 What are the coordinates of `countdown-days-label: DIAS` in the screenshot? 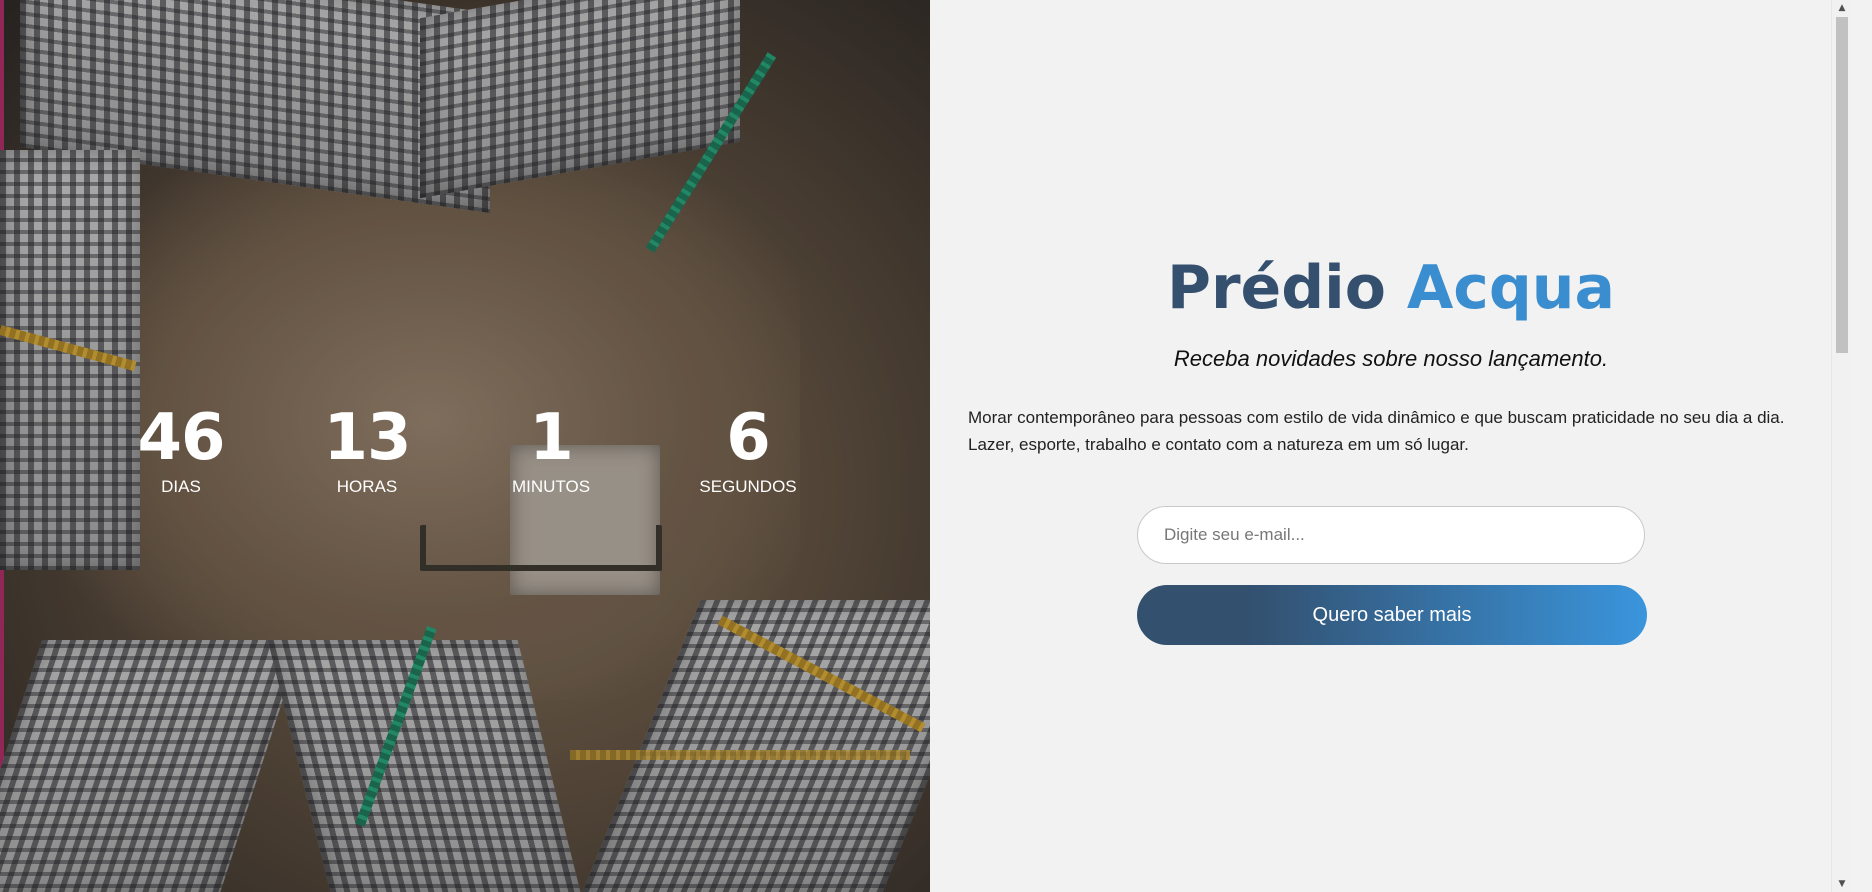 It's located at (181, 486).